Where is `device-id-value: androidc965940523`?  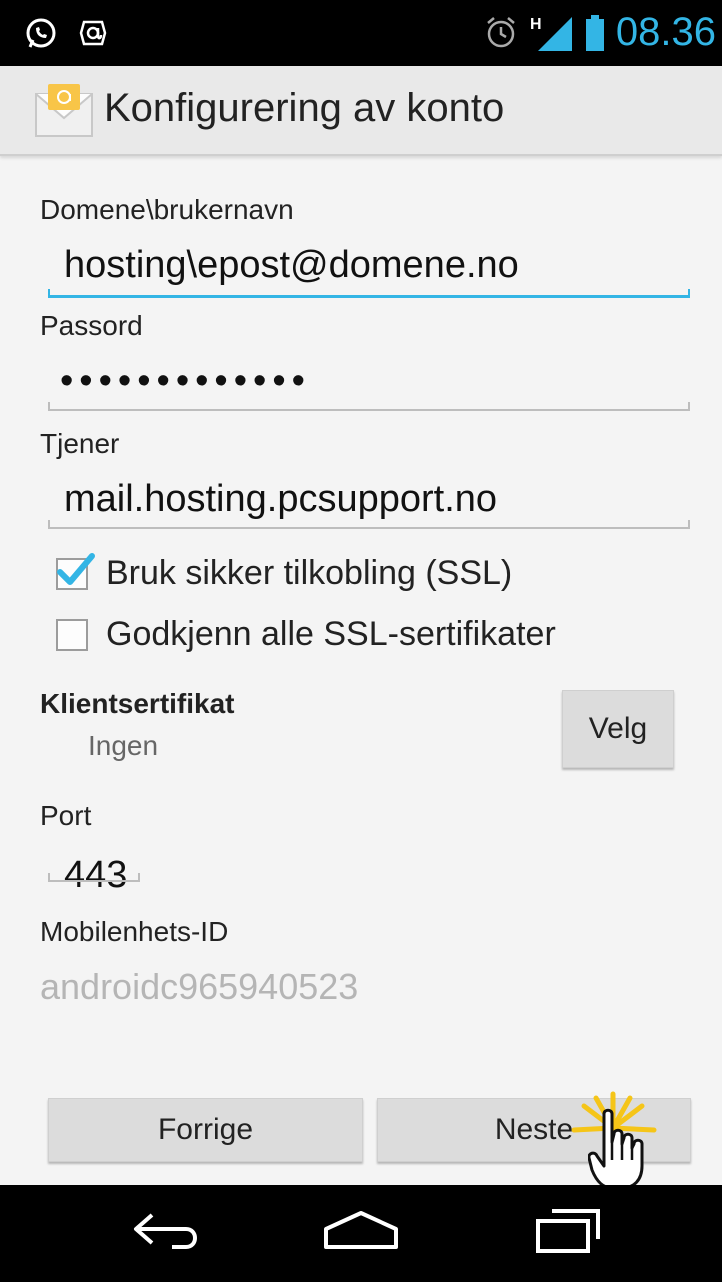 device-id-value: androidc965940523 is located at coordinates (199, 986).